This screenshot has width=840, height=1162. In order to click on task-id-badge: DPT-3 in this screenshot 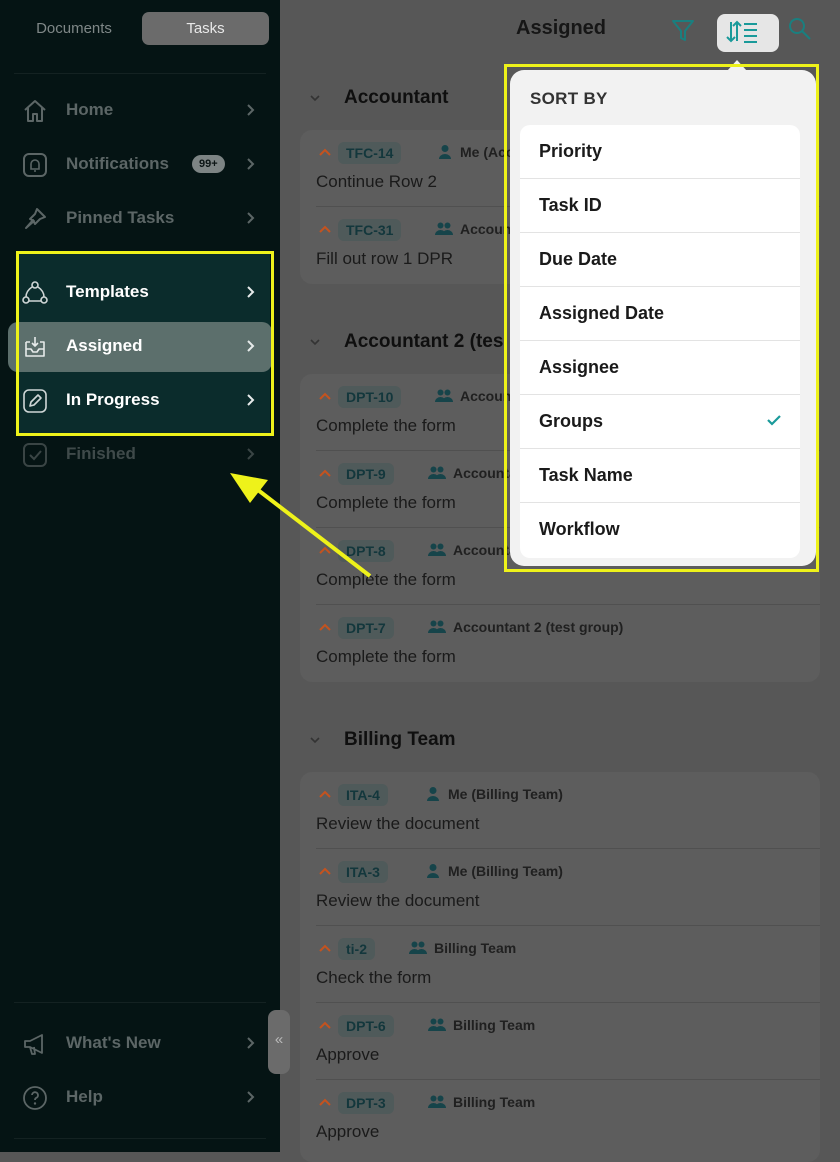, I will do `click(366, 1103)`.